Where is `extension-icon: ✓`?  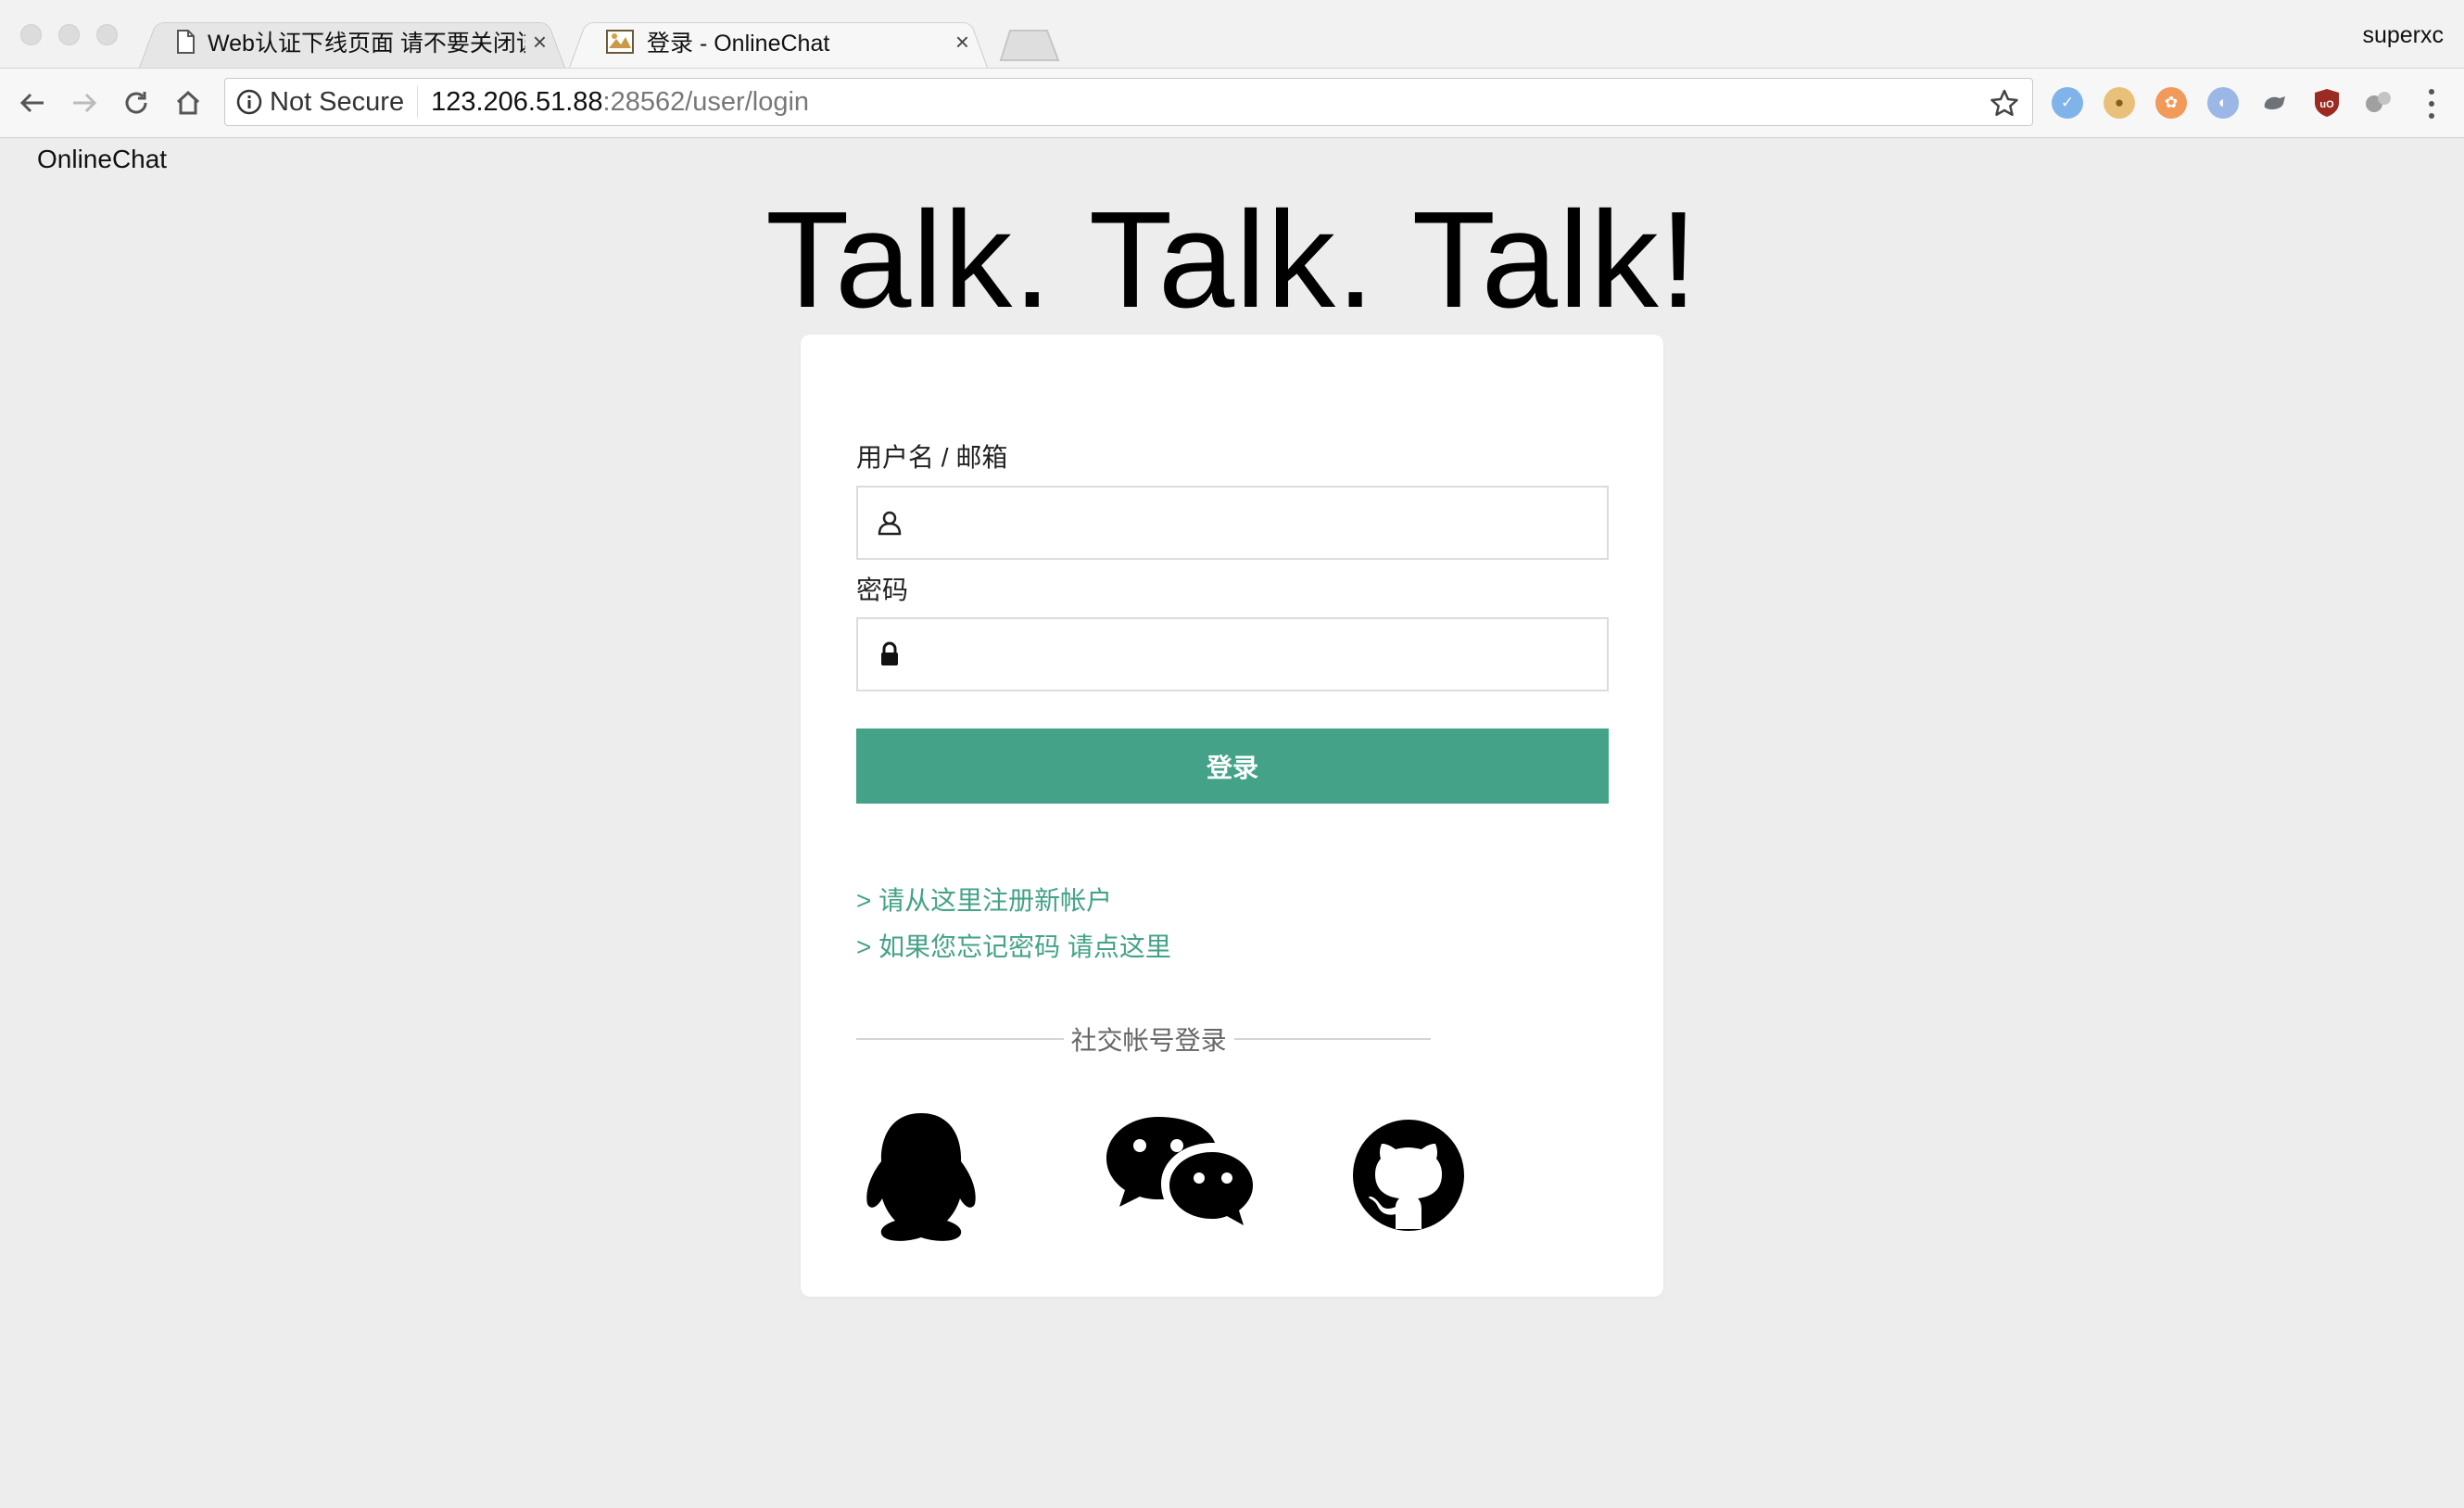 extension-icon: ✓ is located at coordinates (2068, 103).